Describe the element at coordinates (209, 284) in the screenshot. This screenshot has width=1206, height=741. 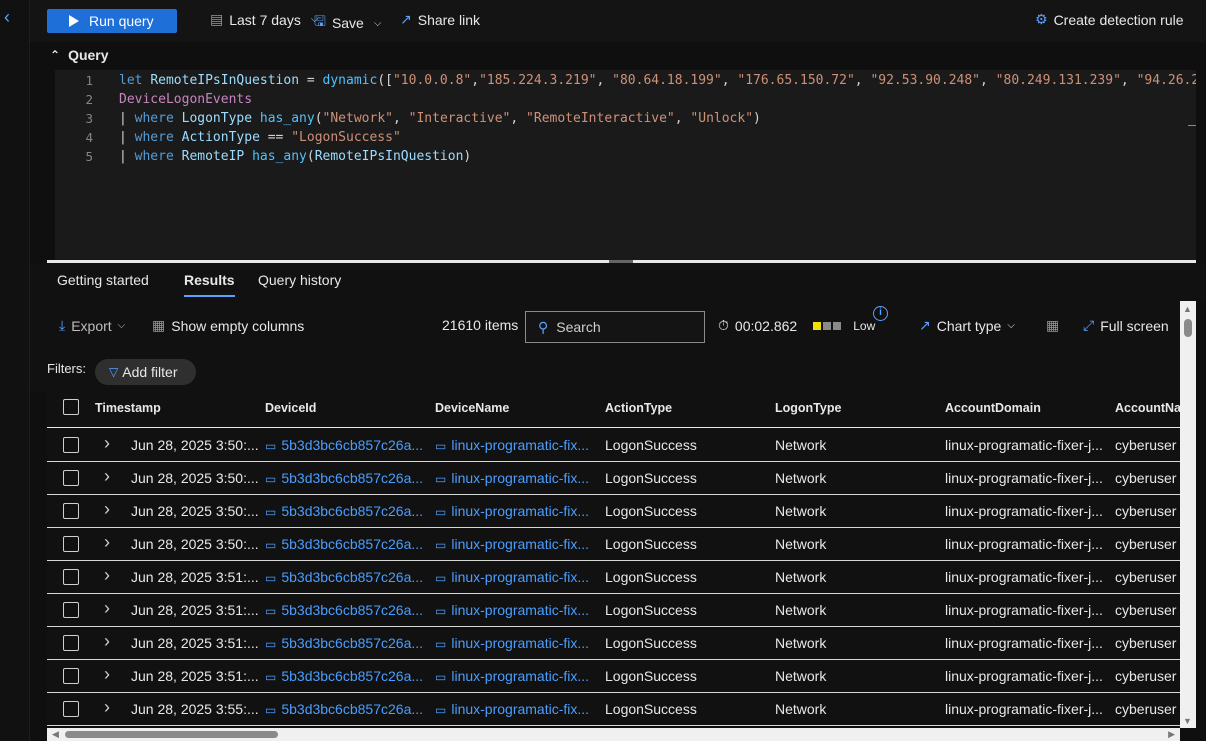
I see `tab-results: Results` at that location.